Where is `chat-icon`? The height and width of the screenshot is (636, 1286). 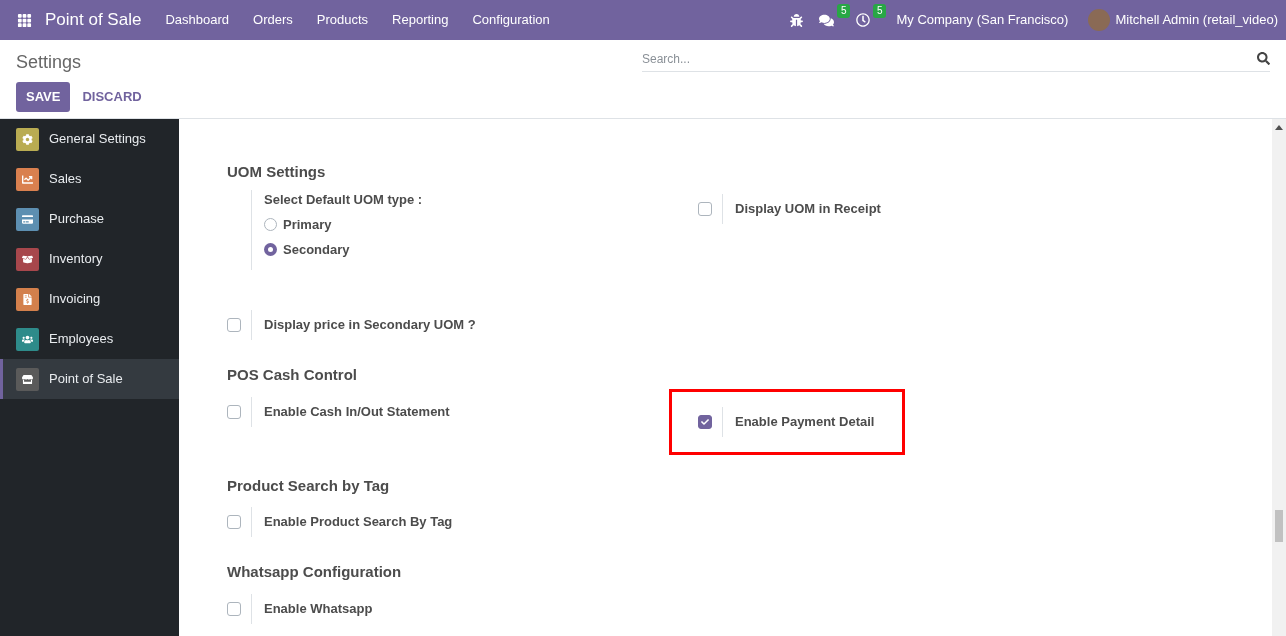
chat-icon is located at coordinates (827, 20).